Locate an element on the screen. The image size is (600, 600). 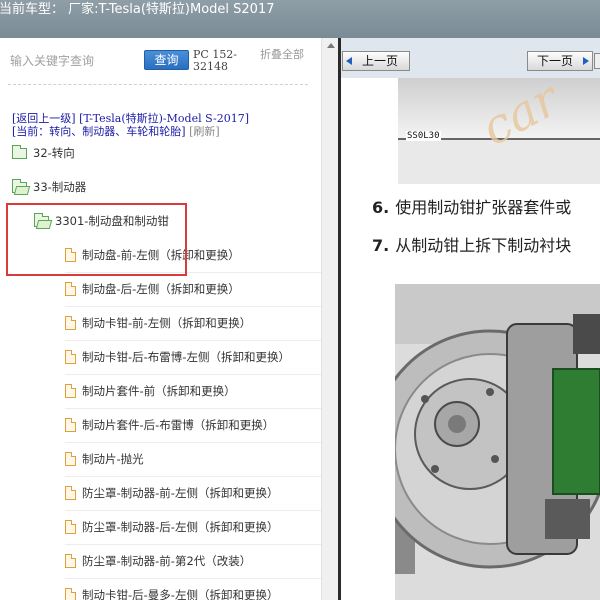
arrow-left-icon is located at coordinates (349, 61).